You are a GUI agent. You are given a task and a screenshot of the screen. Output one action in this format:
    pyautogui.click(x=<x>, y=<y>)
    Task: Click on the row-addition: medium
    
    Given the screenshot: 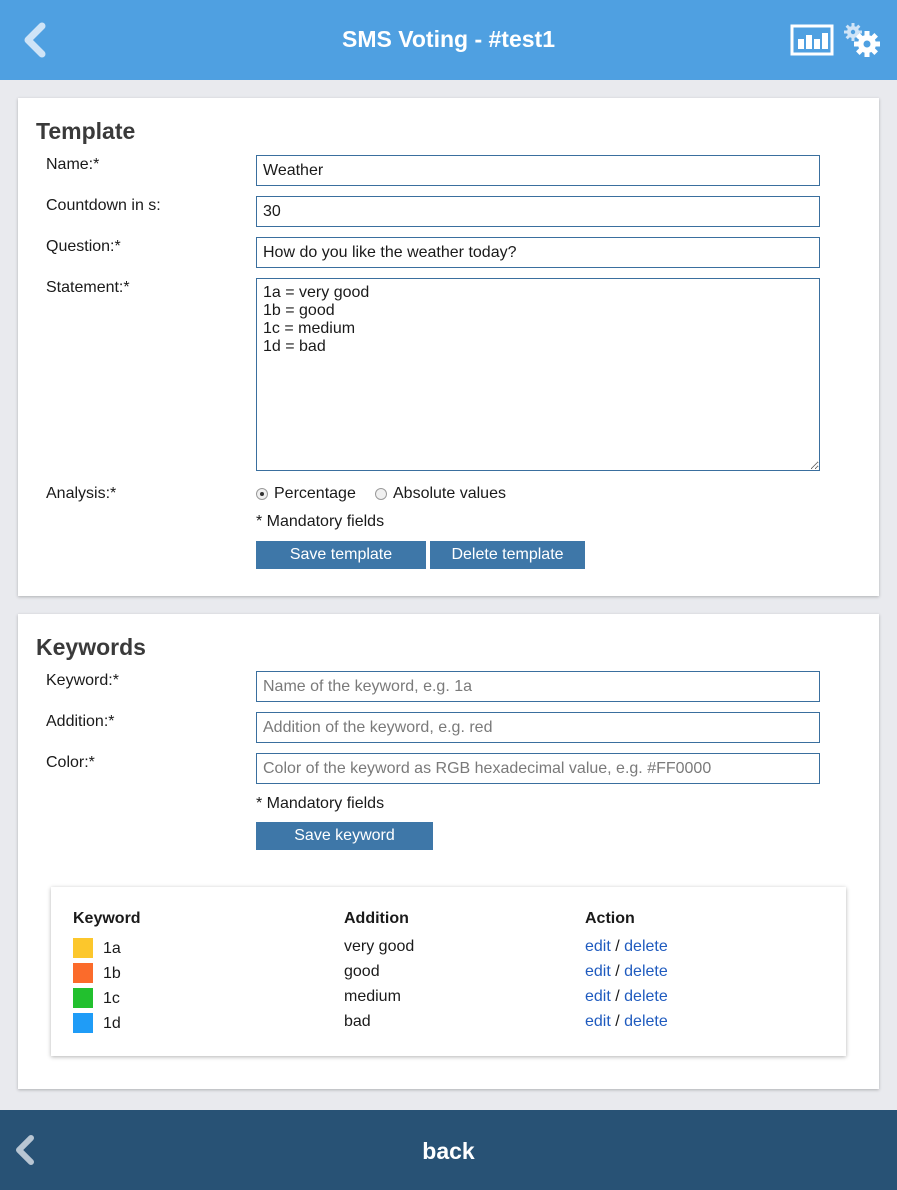 What is the action you would take?
    pyautogui.click(x=372, y=996)
    